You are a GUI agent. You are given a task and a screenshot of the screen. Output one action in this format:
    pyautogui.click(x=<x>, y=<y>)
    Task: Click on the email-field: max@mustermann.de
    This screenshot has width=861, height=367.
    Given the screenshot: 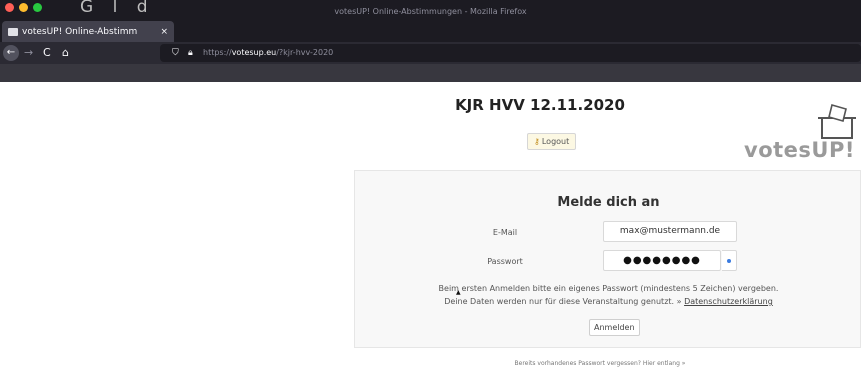 What is the action you would take?
    pyautogui.click(x=670, y=231)
    